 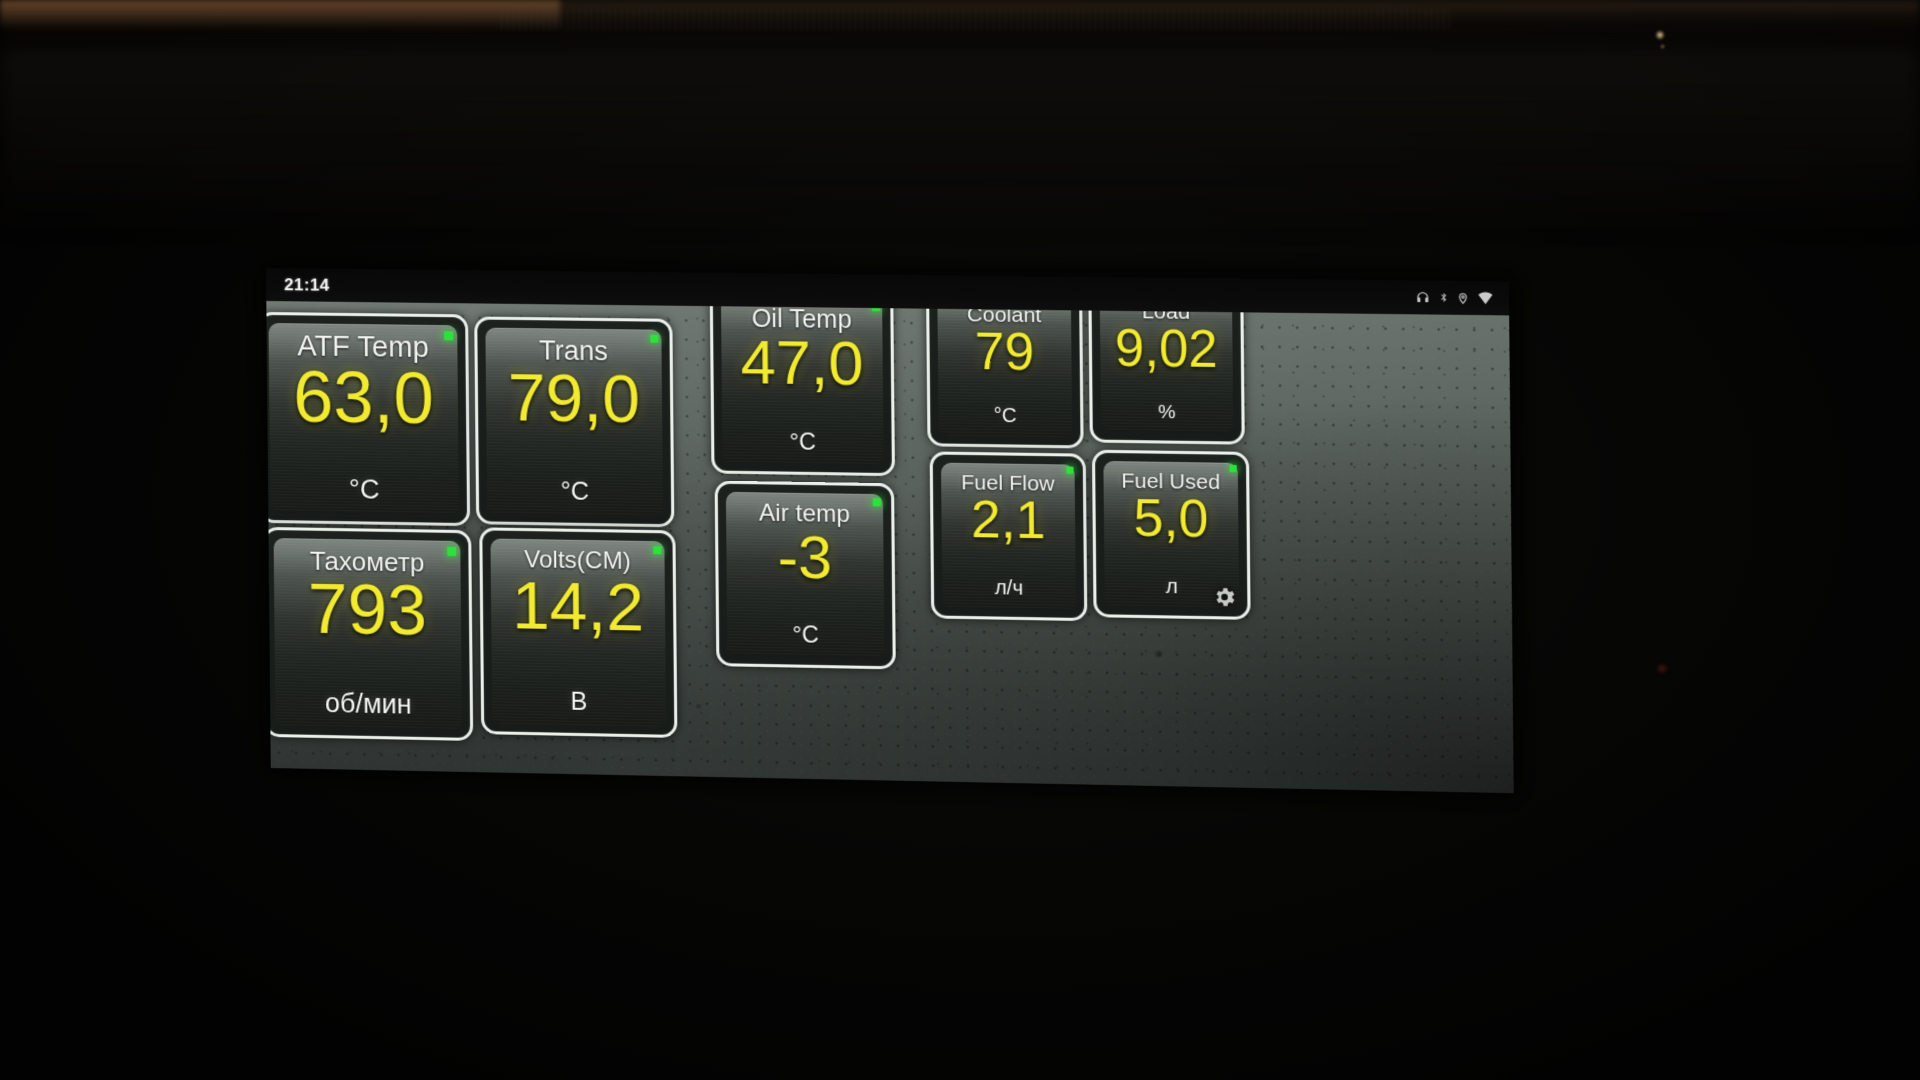 What do you see at coordinates (1455, 298) in the screenshot?
I see `status-bar-icons` at bounding box center [1455, 298].